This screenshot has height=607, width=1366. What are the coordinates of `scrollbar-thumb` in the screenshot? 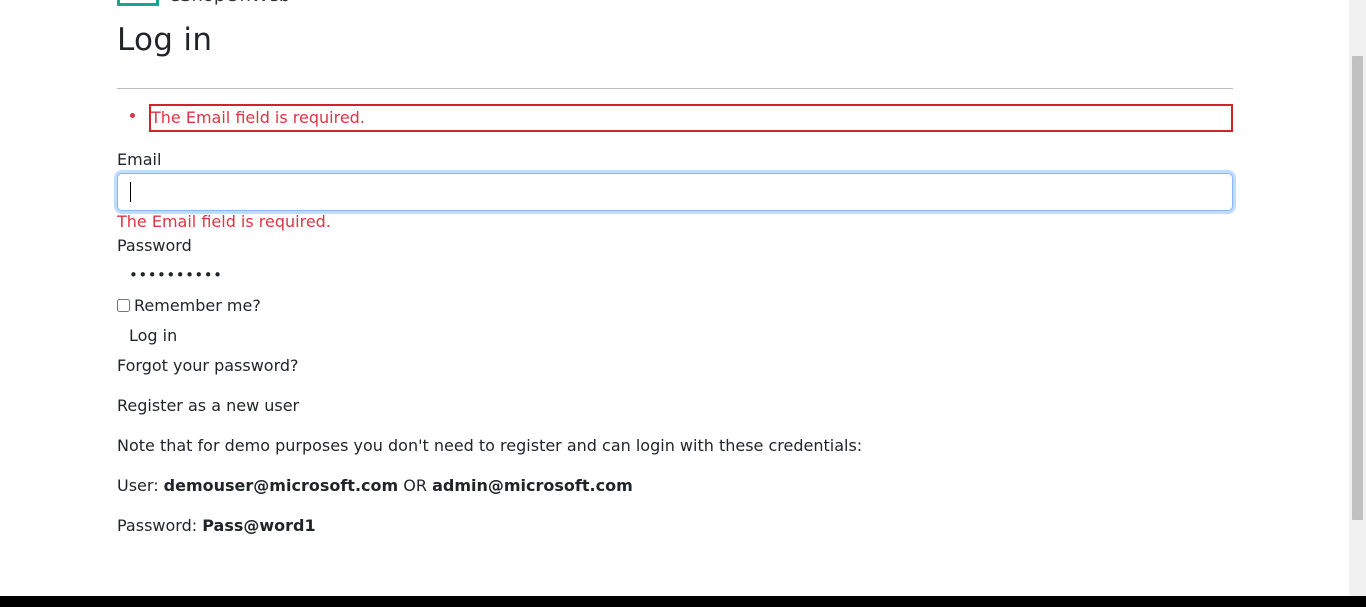 It's located at (1357, 288).